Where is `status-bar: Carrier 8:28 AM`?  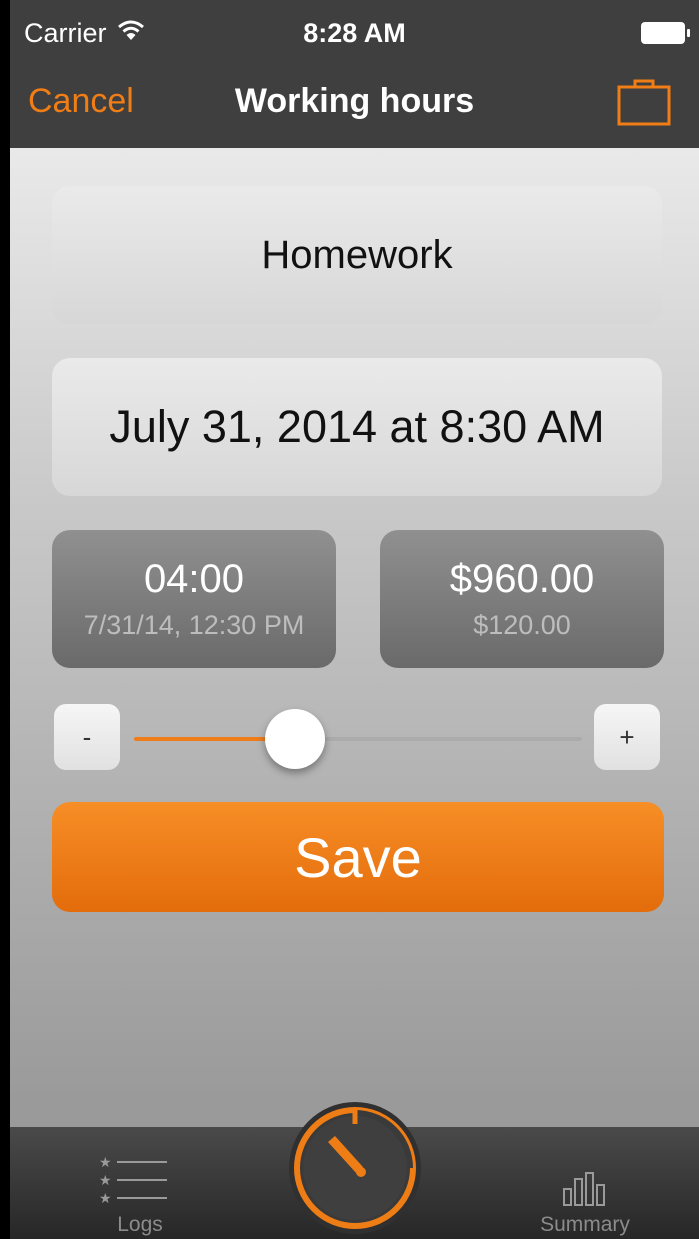 status-bar: Carrier 8:28 AM is located at coordinates (354, 30).